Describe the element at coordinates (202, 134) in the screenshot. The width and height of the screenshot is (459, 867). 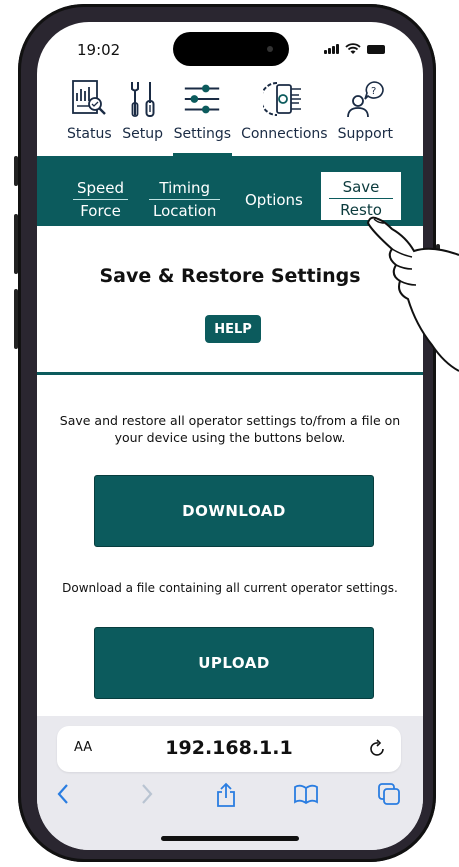
I see `nav-settings-label: Settings` at that location.